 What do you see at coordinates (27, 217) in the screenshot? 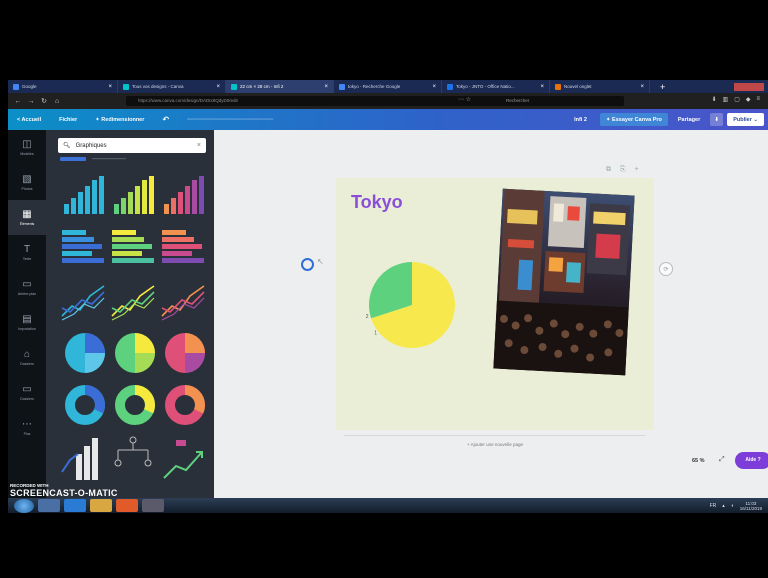
I see `rail-item-elements: ▦ Éléments` at bounding box center [27, 217].